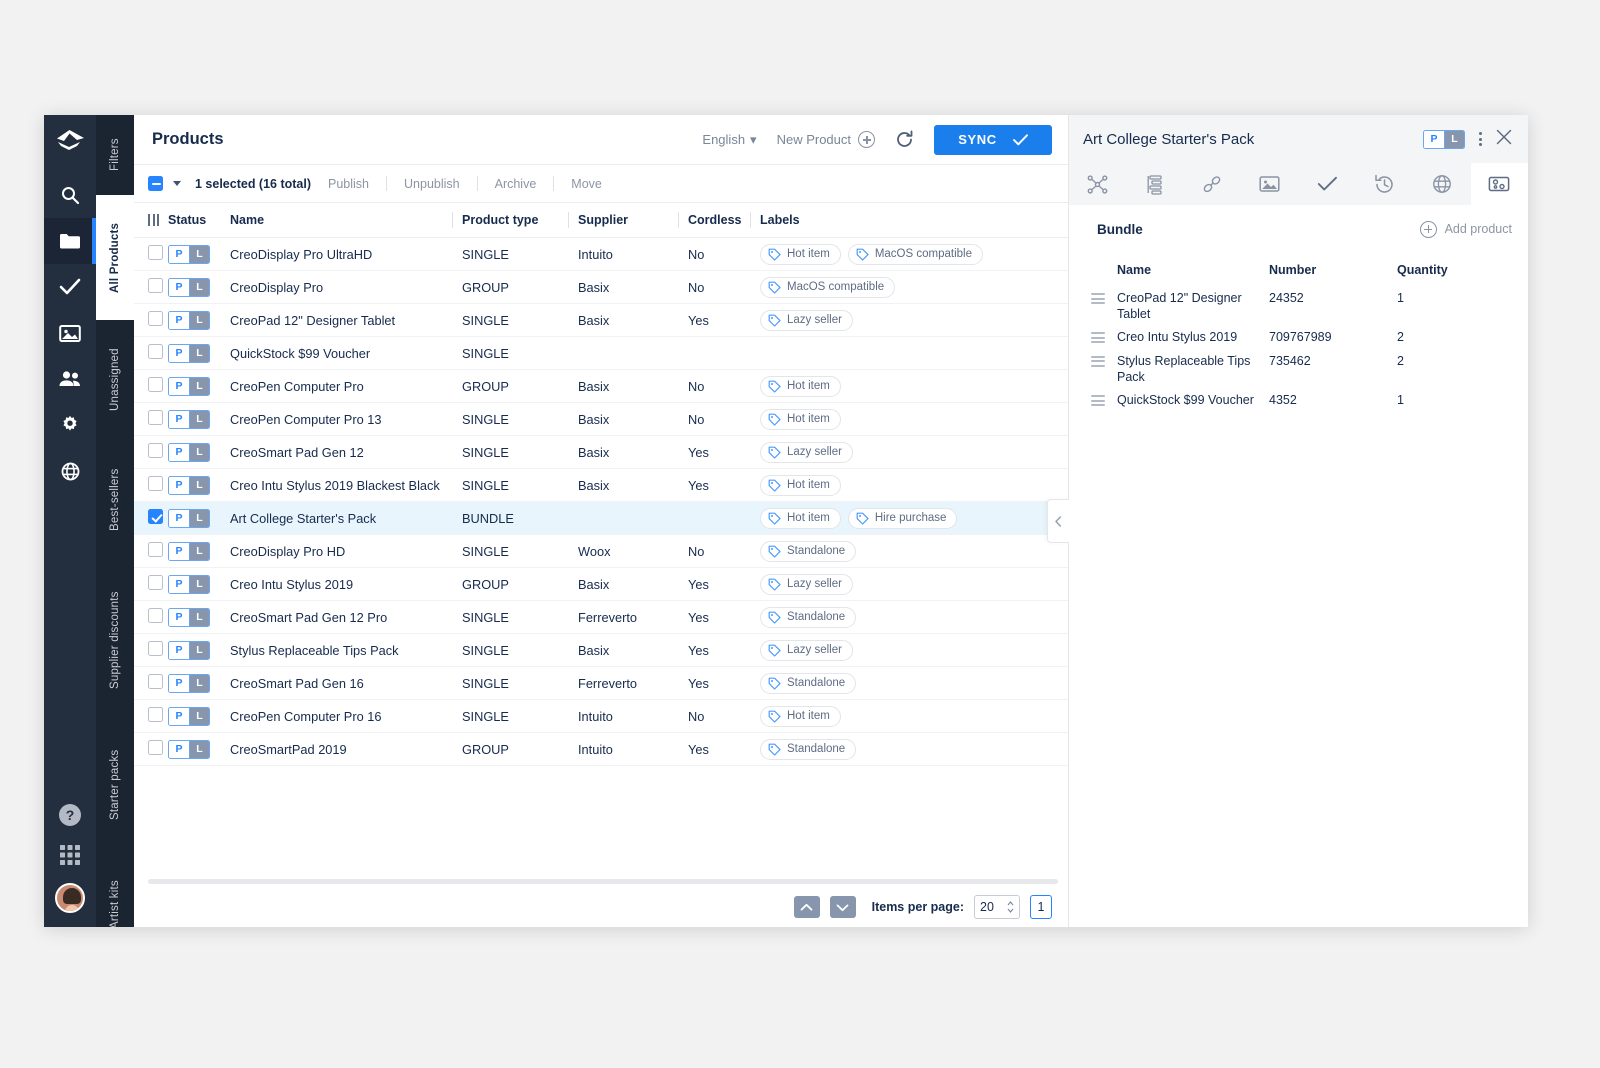 This screenshot has width=1600, height=1068. What do you see at coordinates (1444, 139) in the screenshot?
I see `status-badge: P L` at bounding box center [1444, 139].